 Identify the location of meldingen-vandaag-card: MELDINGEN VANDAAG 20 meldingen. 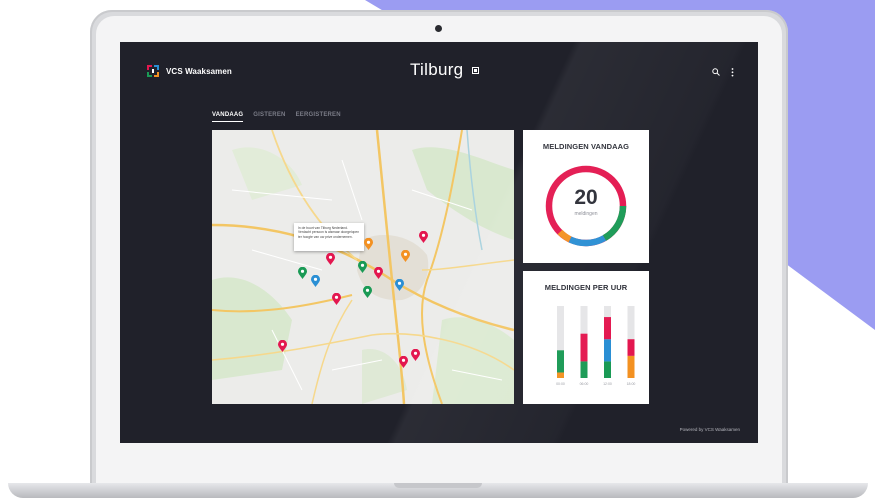
(586, 196).